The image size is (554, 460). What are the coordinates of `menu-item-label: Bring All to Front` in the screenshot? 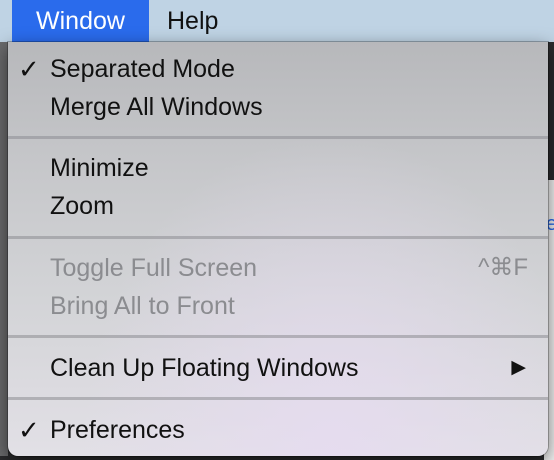 It's located at (142, 306).